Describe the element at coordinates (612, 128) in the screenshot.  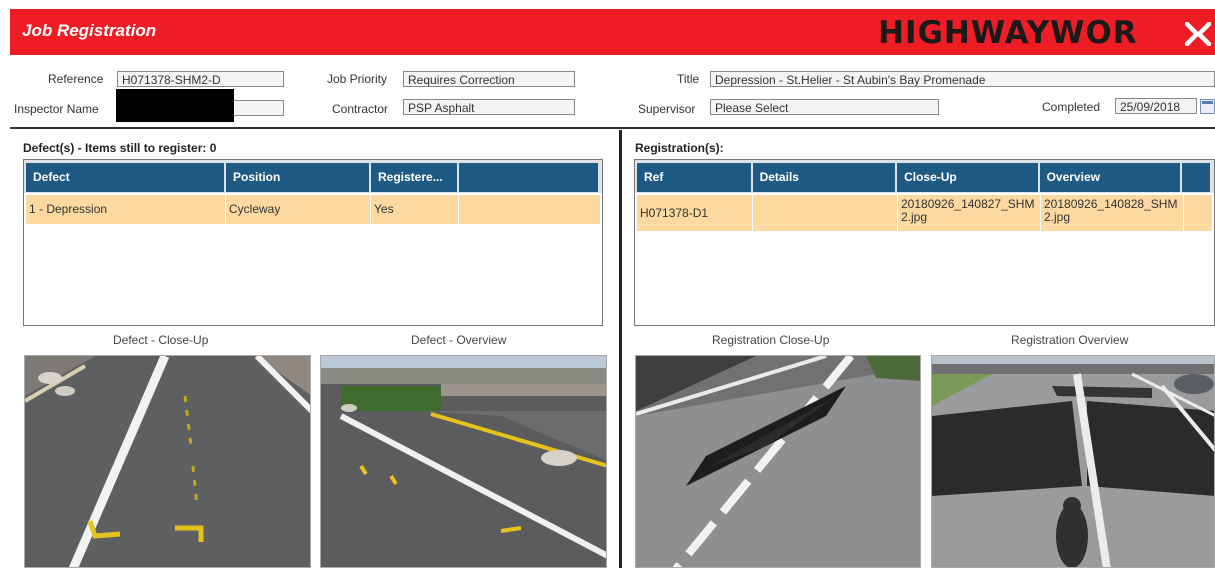
I see `section-divider` at that location.